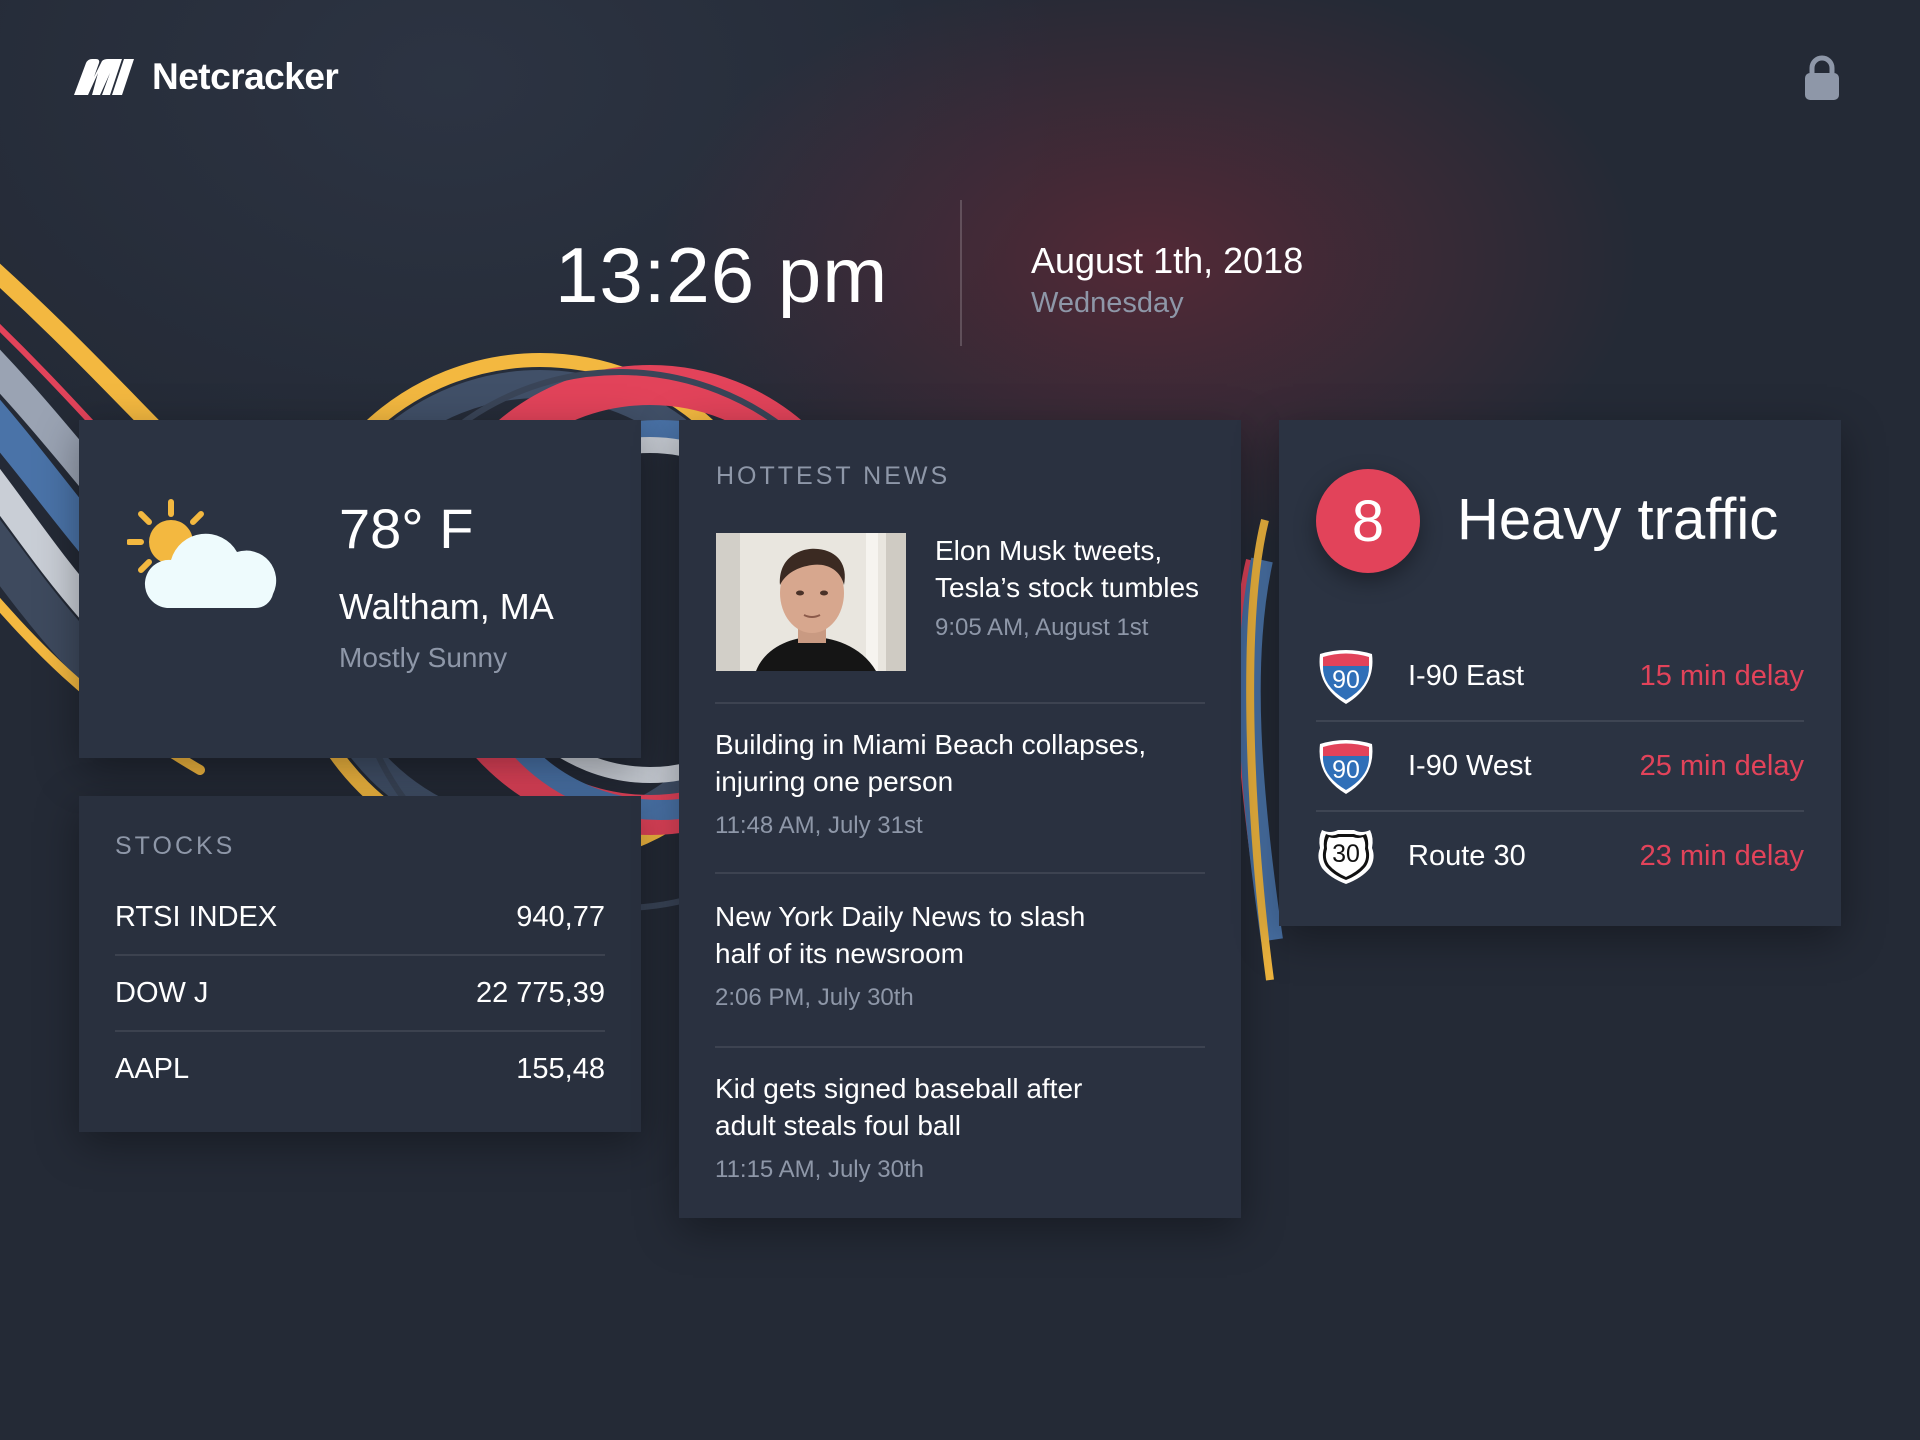  I want to click on current-time: 13:26 pm, so click(722, 275).